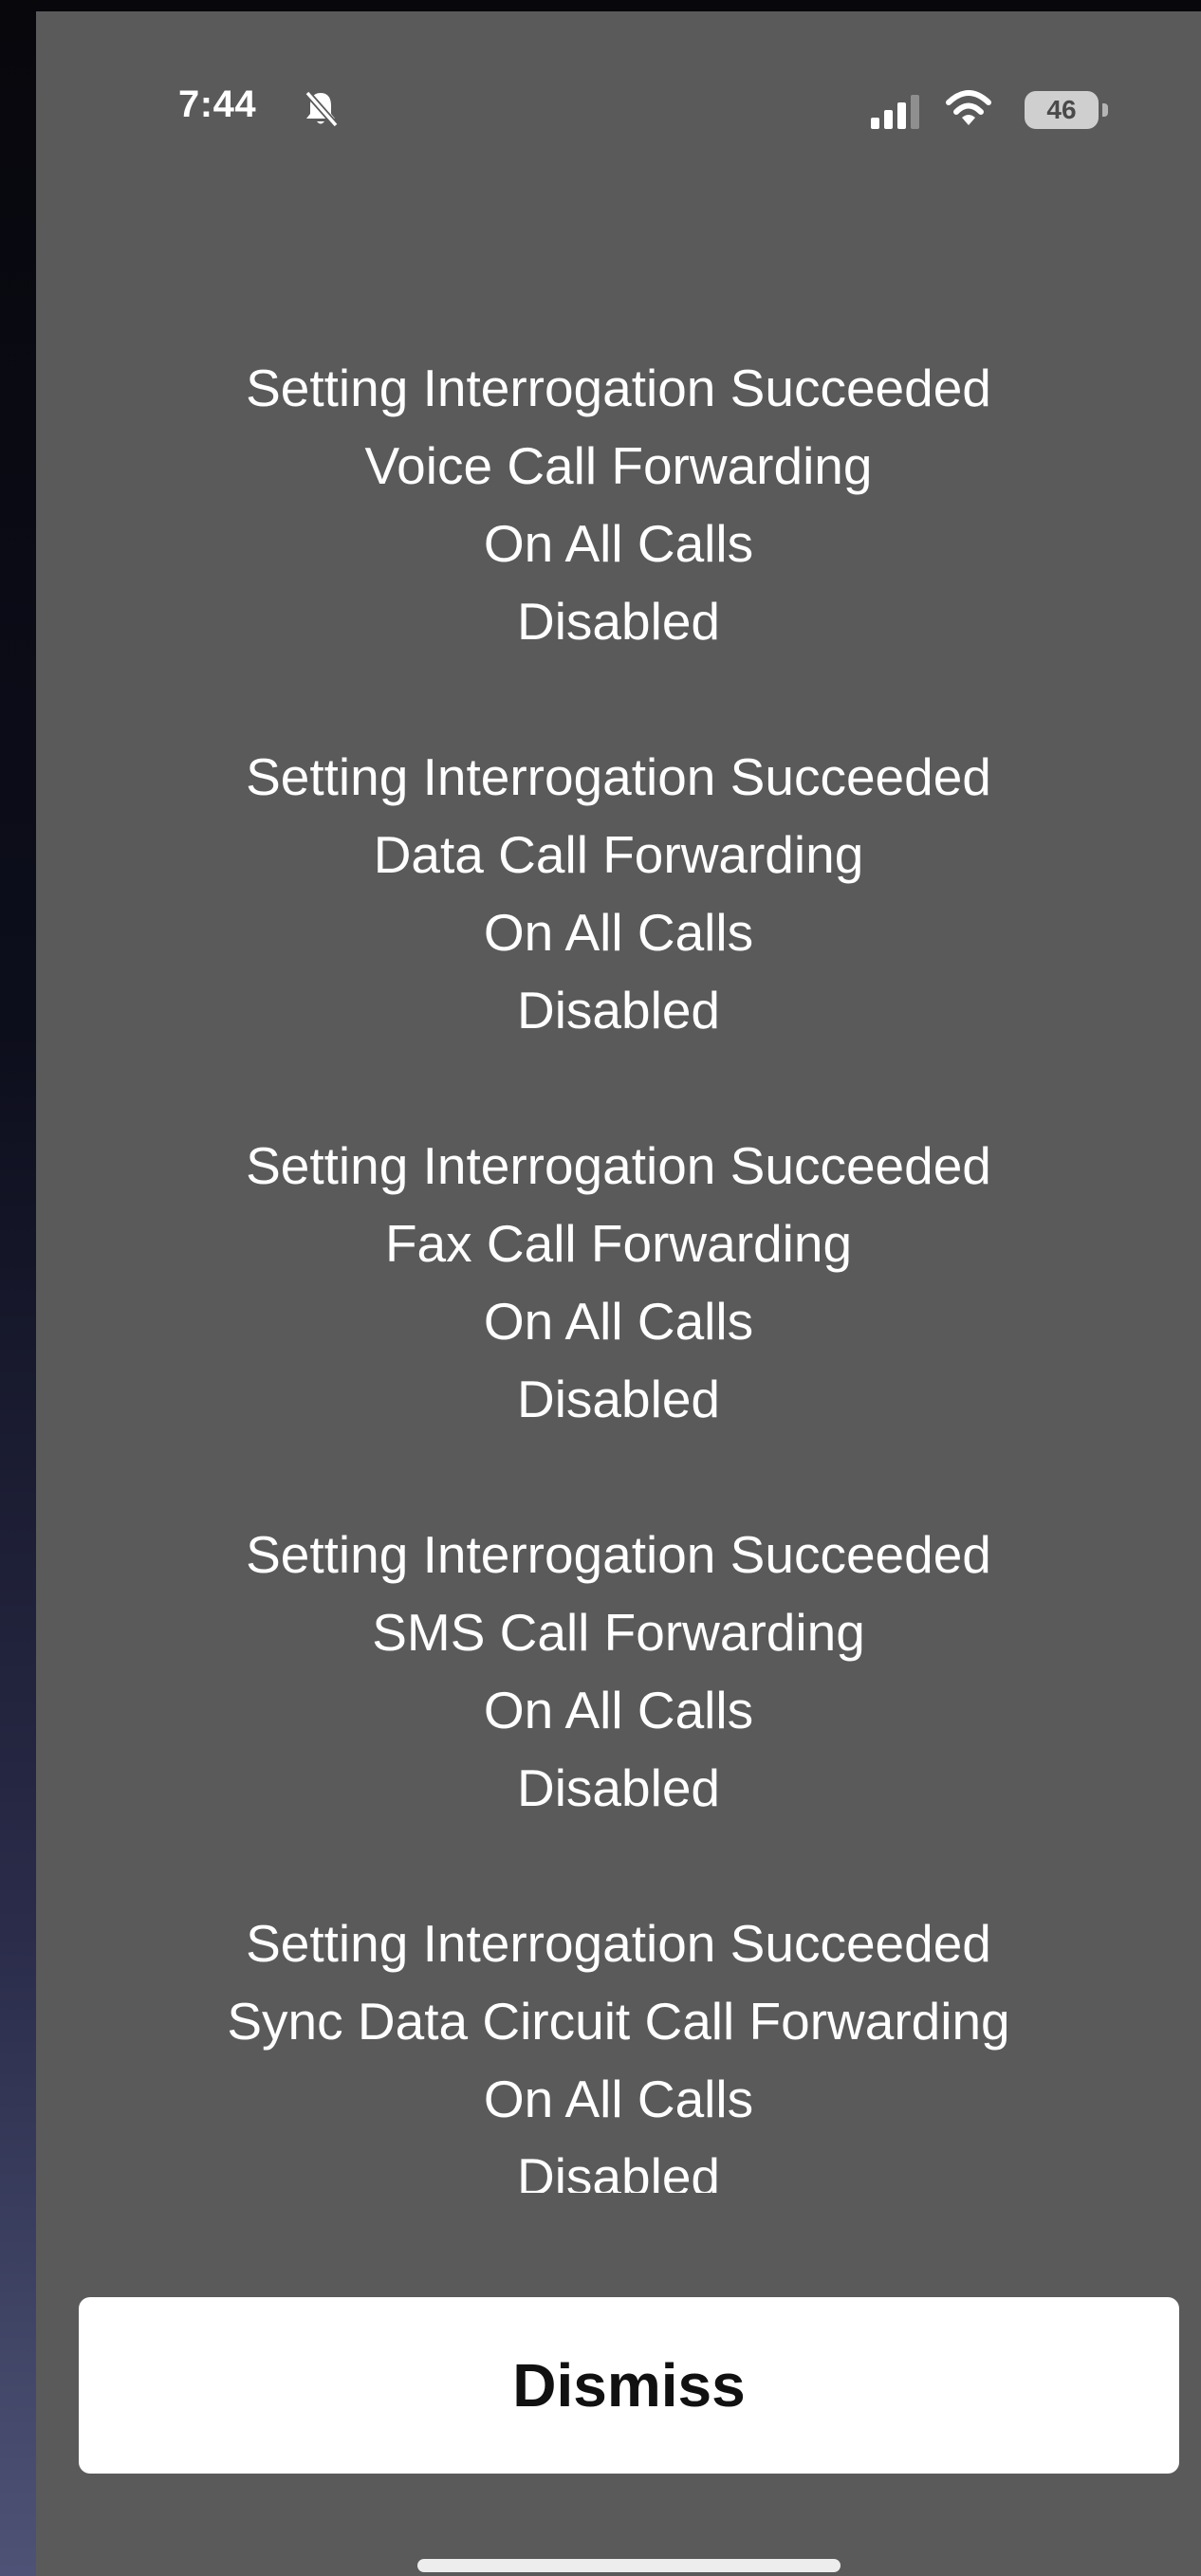 The height and width of the screenshot is (2576, 1201). Describe the element at coordinates (1062, 110) in the screenshot. I see `battery-level: 46` at that location.